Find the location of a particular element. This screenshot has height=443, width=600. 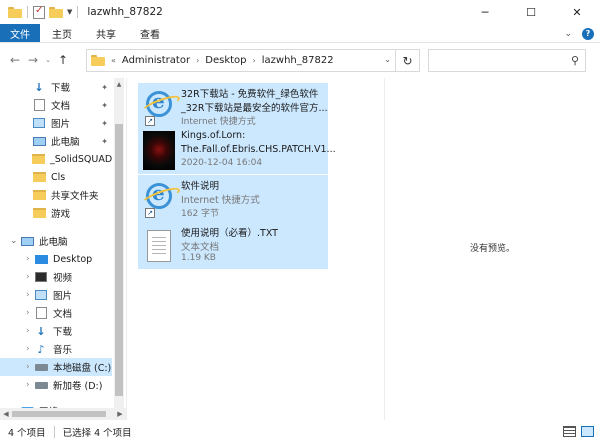

breadcrumb-current-folder: lazwhh_87822 is located at coordinates (298, 60).